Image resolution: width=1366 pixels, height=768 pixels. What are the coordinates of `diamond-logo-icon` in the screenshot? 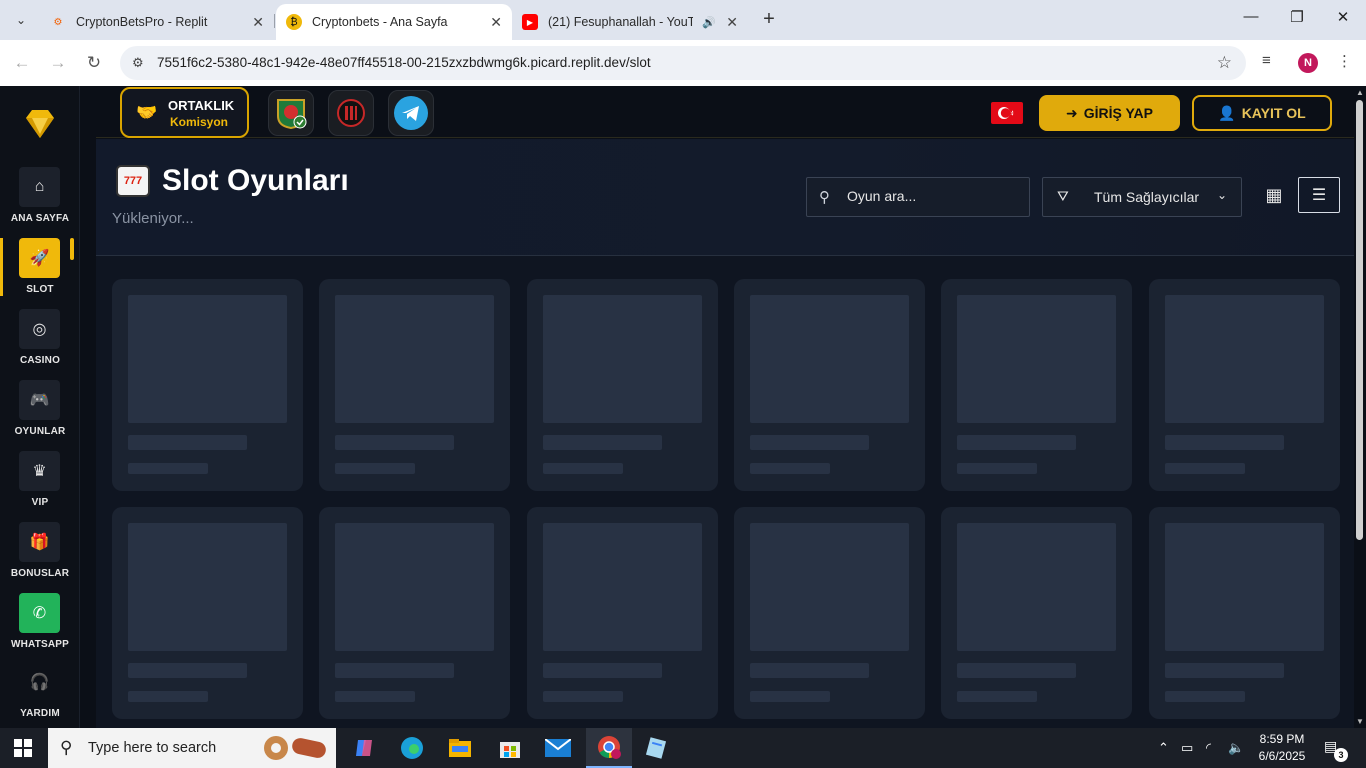 It's located at (40, 124).